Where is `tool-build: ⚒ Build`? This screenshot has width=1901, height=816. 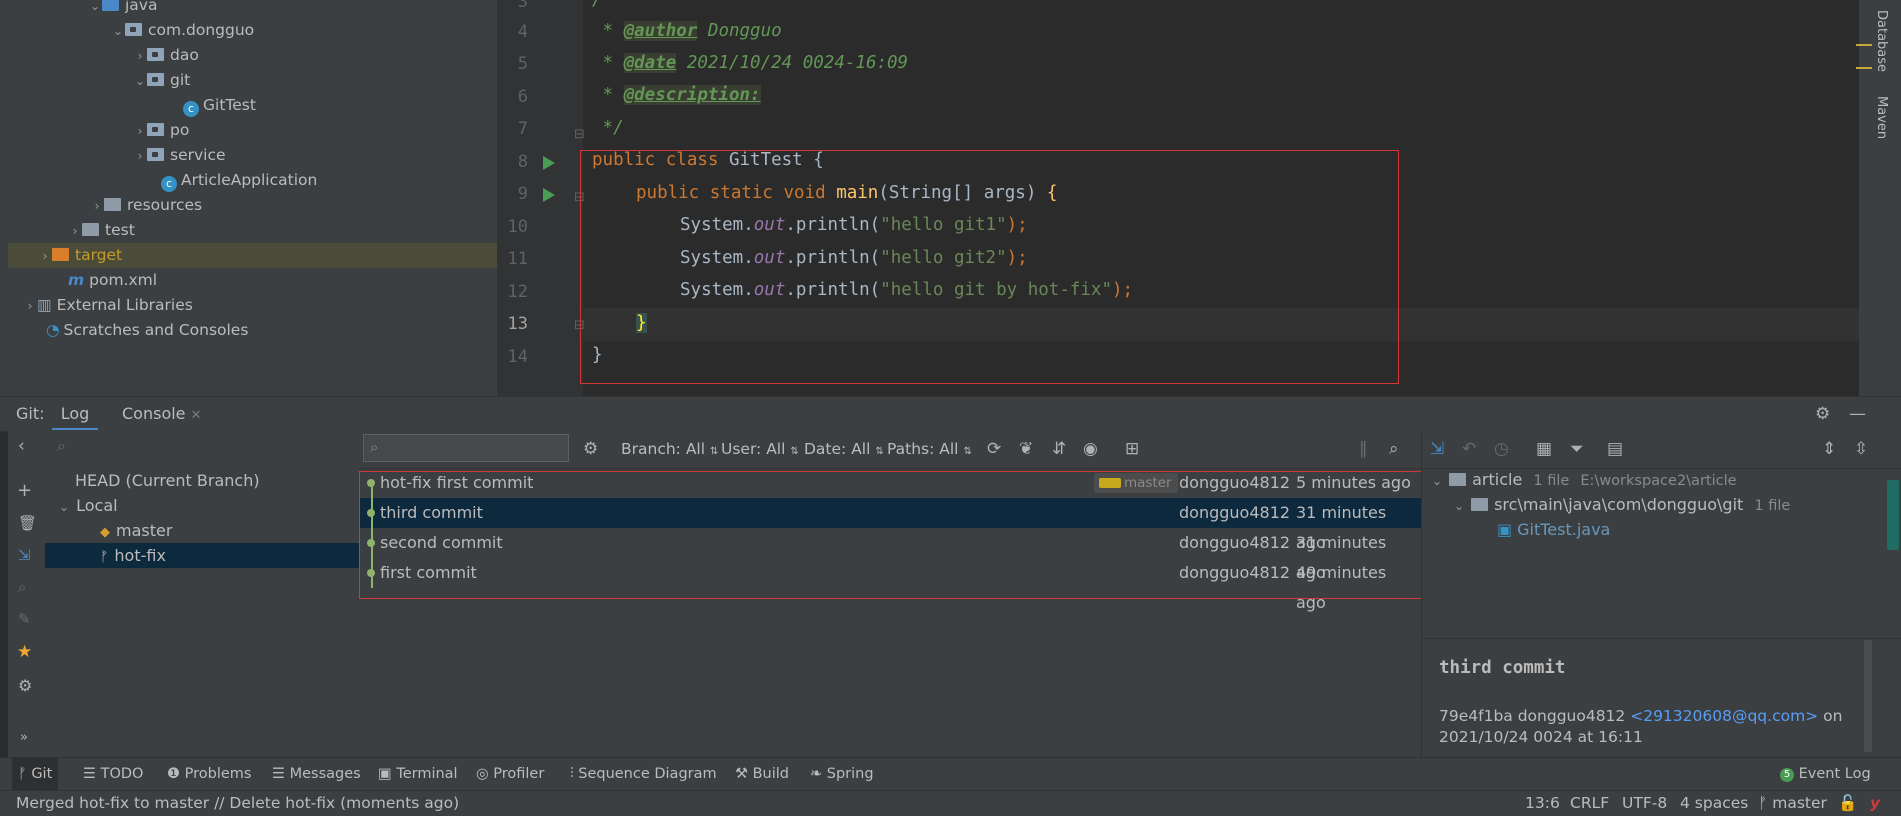 tool-build: ⚒ Build is located at coordinates (762, 774).